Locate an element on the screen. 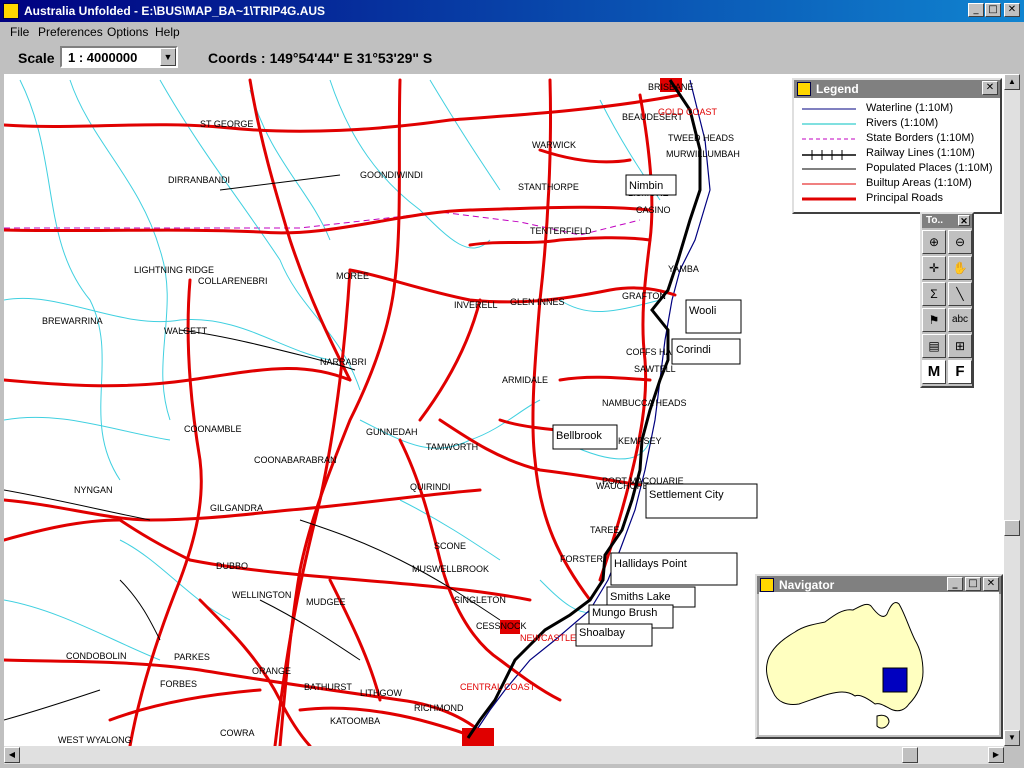 The height and width of the screenshot is (768, 1024). callout-label: Smiths Lake is located at coordinates (640, 597).